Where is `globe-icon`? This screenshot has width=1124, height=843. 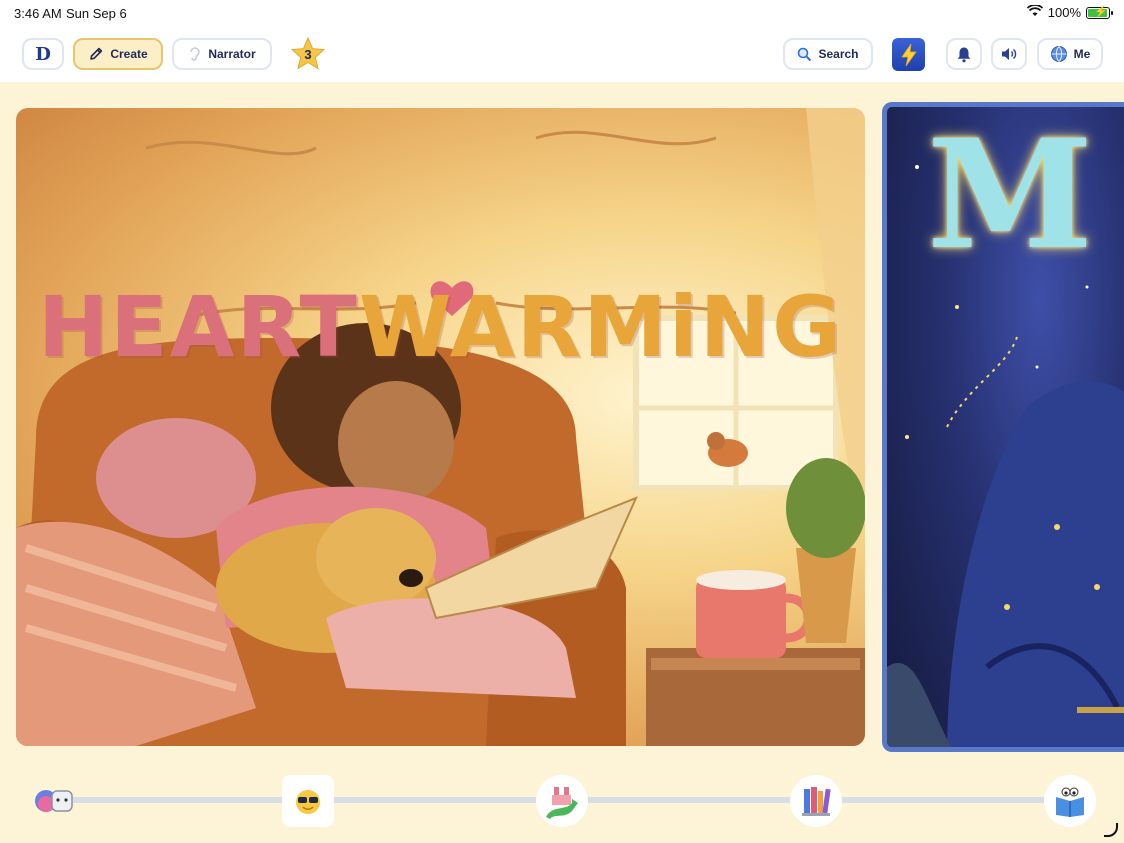 globe-icon is located at coordinates (1058, 54).